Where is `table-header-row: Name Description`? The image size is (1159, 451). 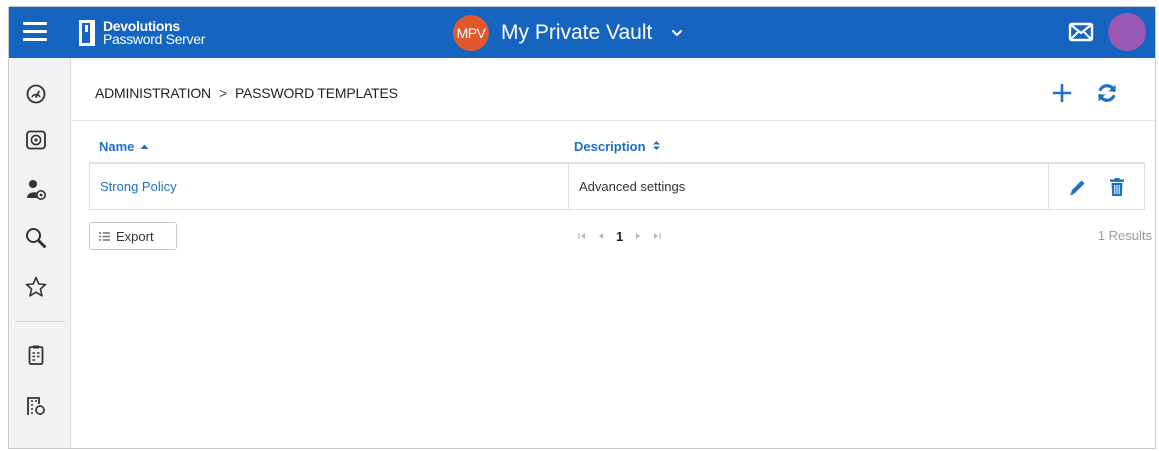 table-header-row: Name Description is located at coordinates (617, 147).